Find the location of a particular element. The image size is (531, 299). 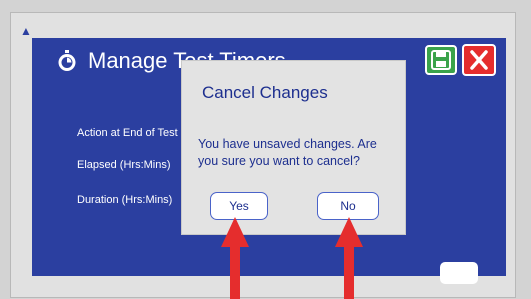

close-icon is located at coordinates (479, 60).